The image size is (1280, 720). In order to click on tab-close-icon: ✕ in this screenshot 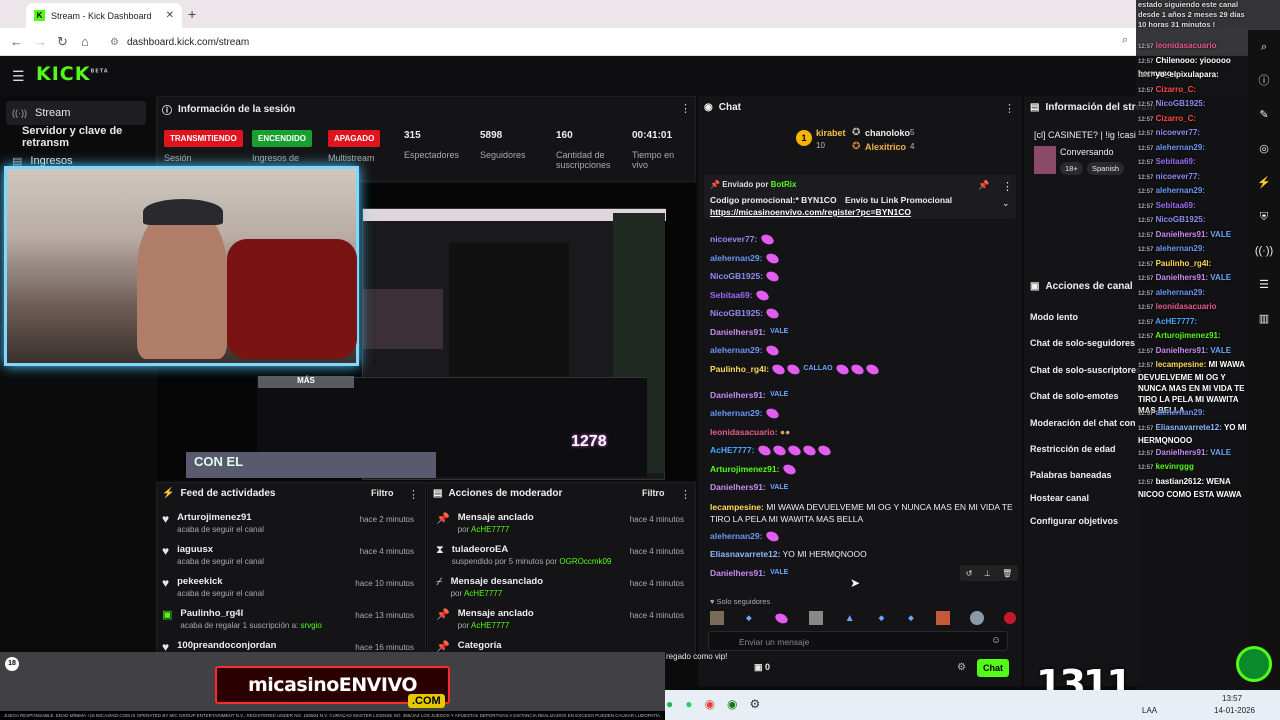, I will do `click(170, 15)`.